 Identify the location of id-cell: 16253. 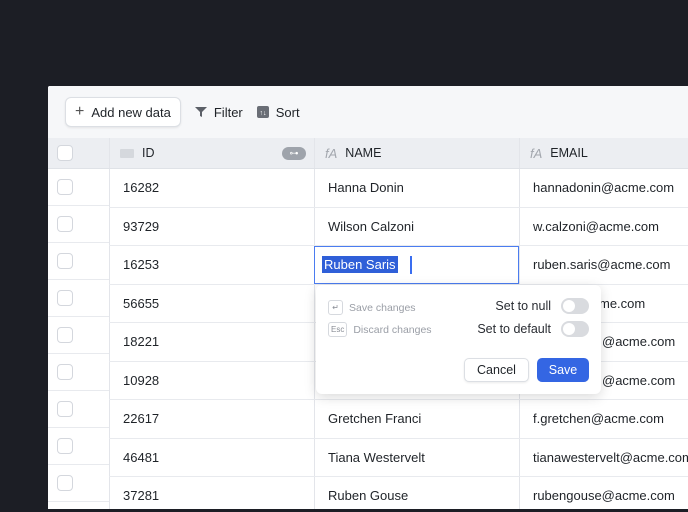
(211, 265).